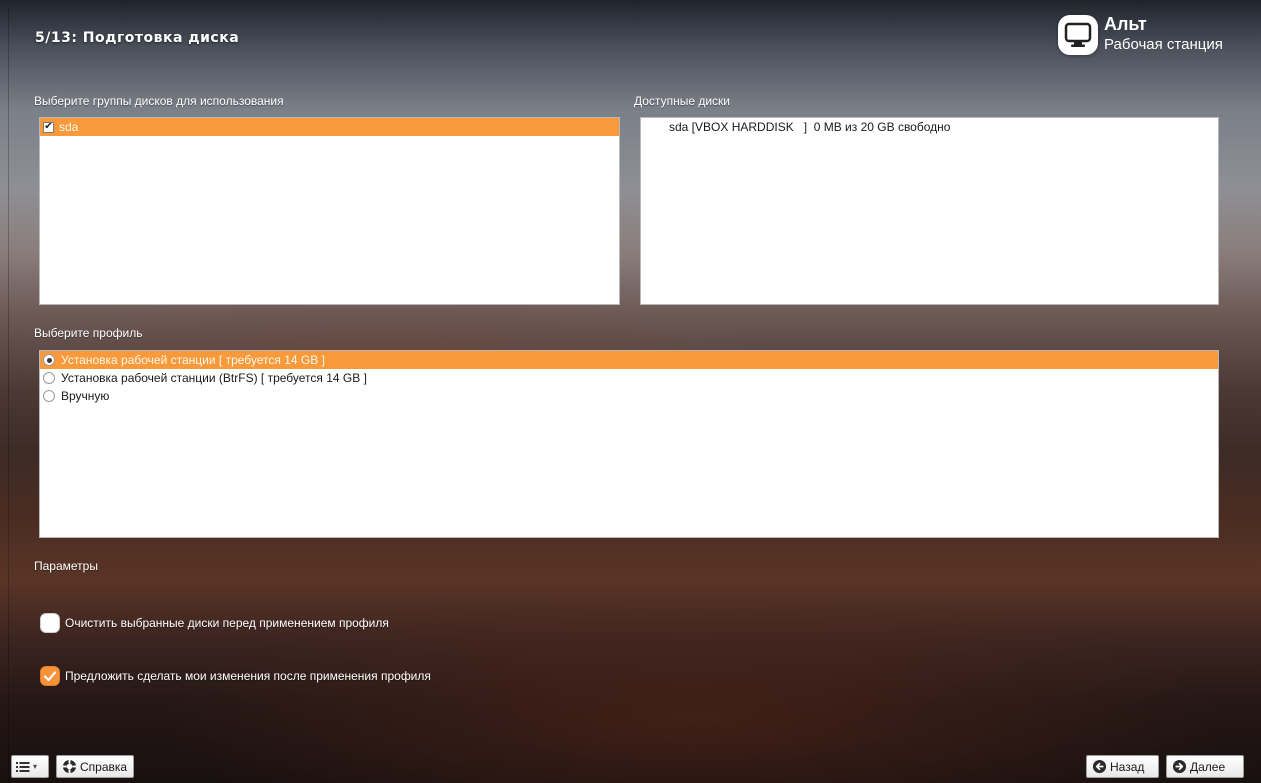  I want to click on disk-group-label: sda, so click(69, 127).